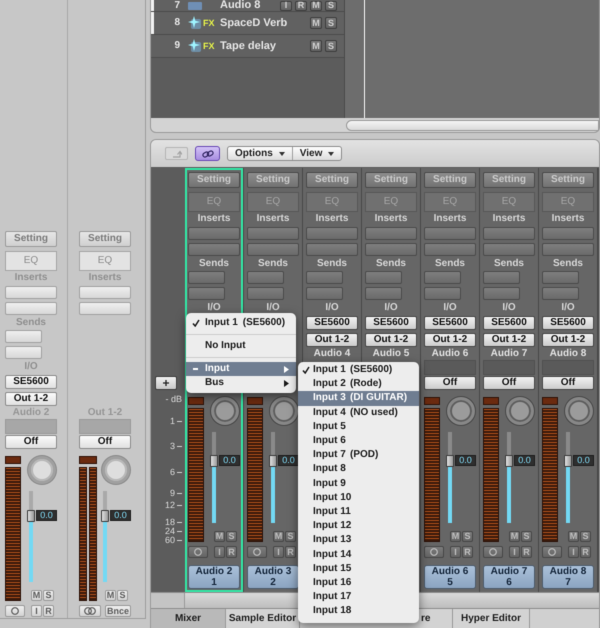 Image resolution: width=600 pixels, height=628 pixels. What do you see at coordinates (169, 540) in the screenshot?
I see `scale-label: 60` at bounding box center [169, 540].